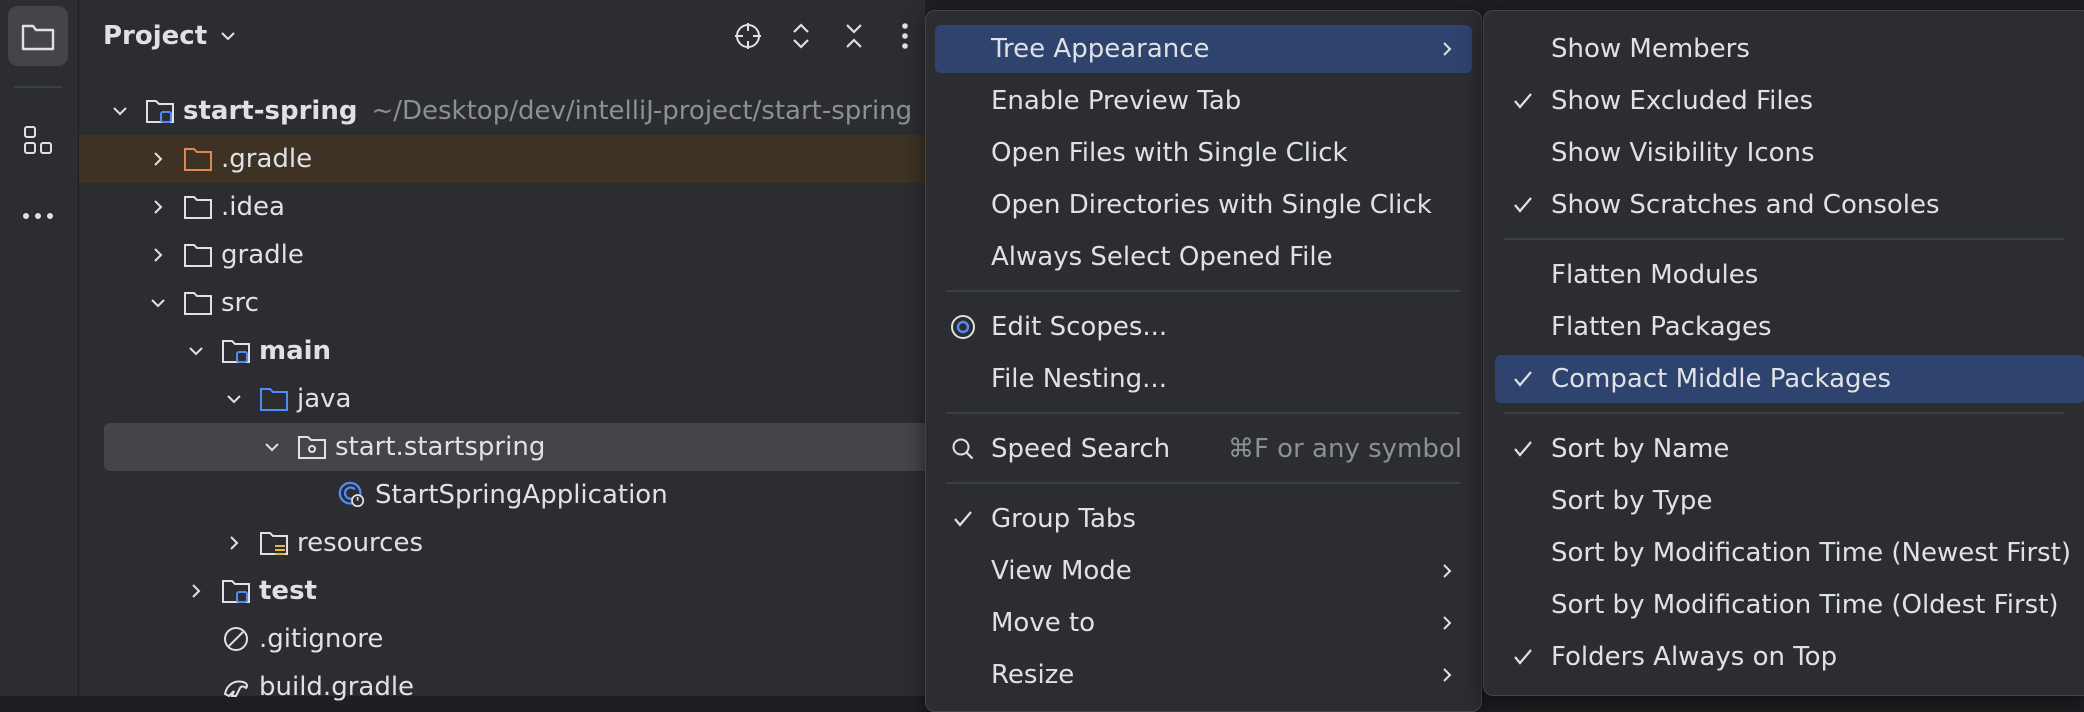 Image resolution: width=2084 pixels, height=712 pixels. Describe the element at coordinates (240, 303) in the screenshot. I see `tree-item-label: src` at that location.